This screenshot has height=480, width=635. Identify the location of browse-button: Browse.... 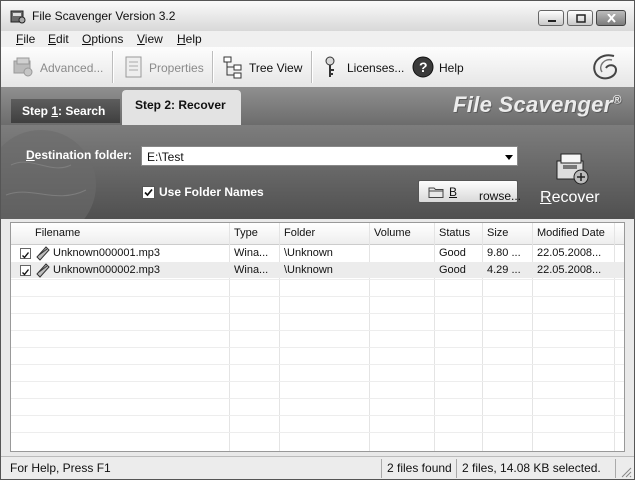
(469, 191).